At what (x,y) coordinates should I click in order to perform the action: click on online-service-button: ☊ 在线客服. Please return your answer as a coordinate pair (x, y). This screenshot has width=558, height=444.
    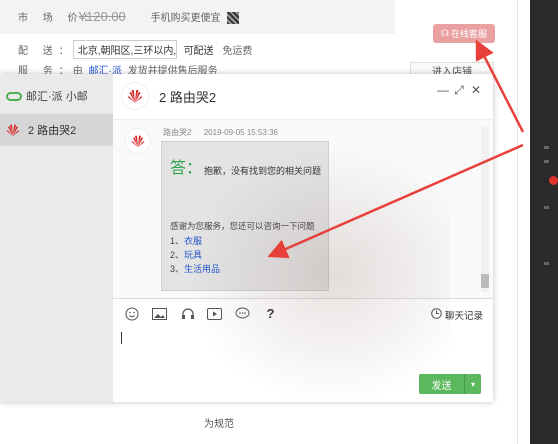
    Looking at the image, I should click on (464, 33).